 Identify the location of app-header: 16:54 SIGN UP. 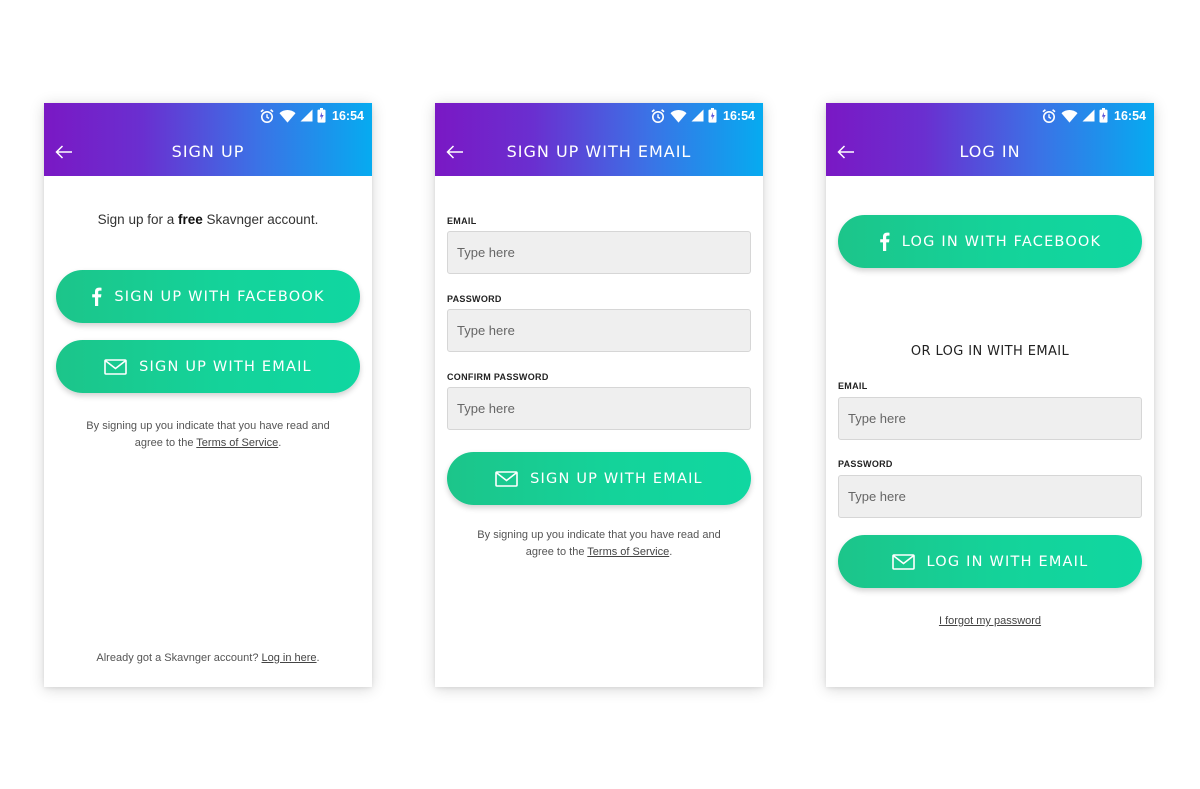
(208, 139).